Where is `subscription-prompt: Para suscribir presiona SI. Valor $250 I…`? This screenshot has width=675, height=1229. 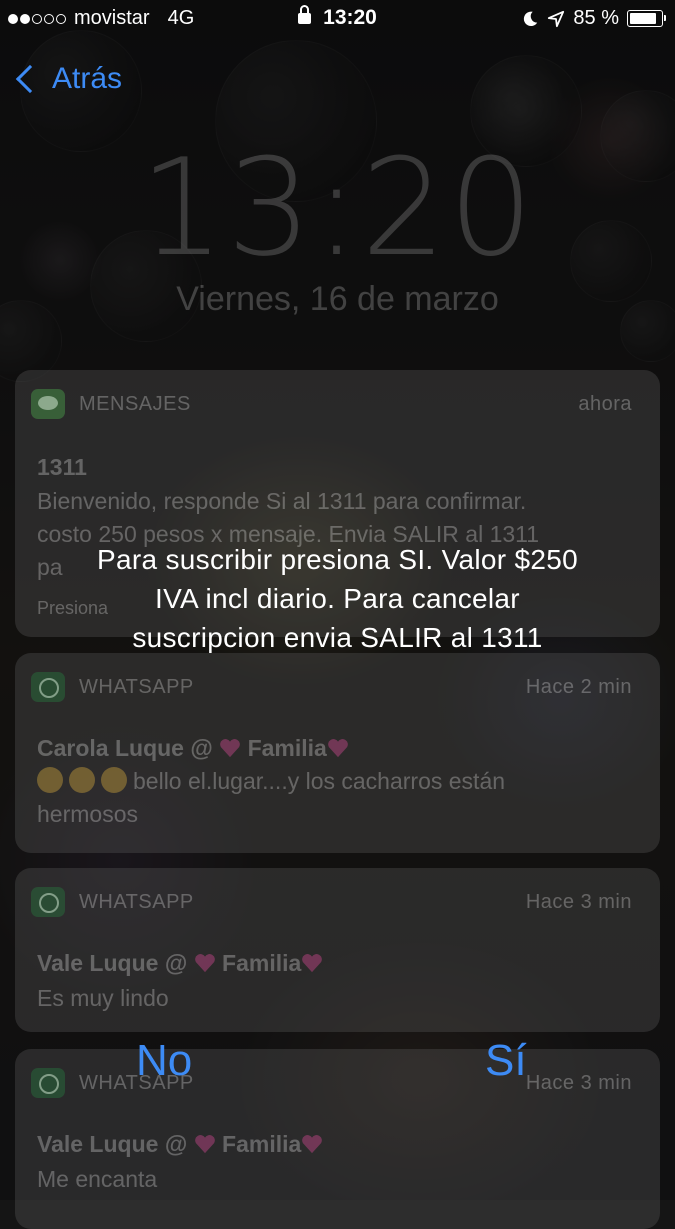 subscription-prompt: Para suscribir presiona SI. Valor $250 I… is located at coordinates (337, 598).